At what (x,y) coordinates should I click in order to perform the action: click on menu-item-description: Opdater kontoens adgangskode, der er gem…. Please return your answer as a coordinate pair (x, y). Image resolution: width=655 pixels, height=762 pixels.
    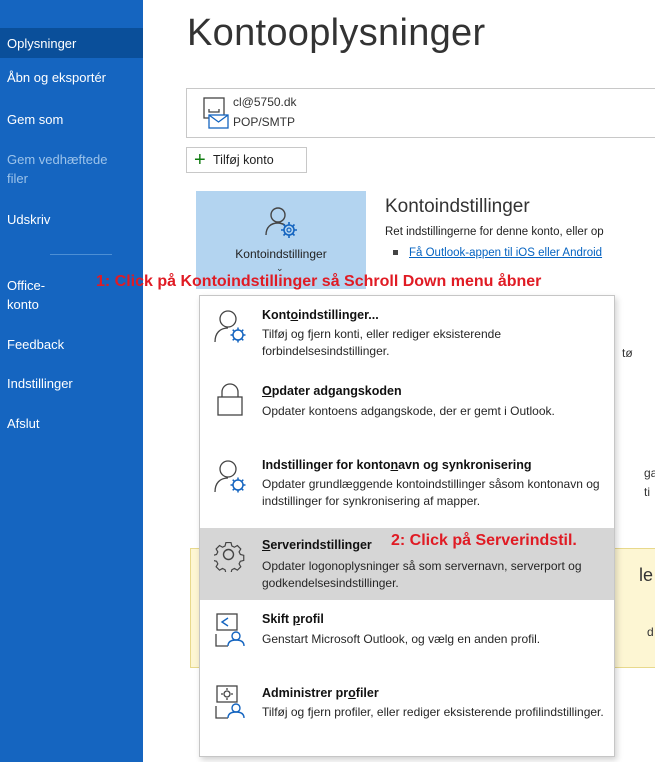
    Looking at the image, I should click on (408, 411).